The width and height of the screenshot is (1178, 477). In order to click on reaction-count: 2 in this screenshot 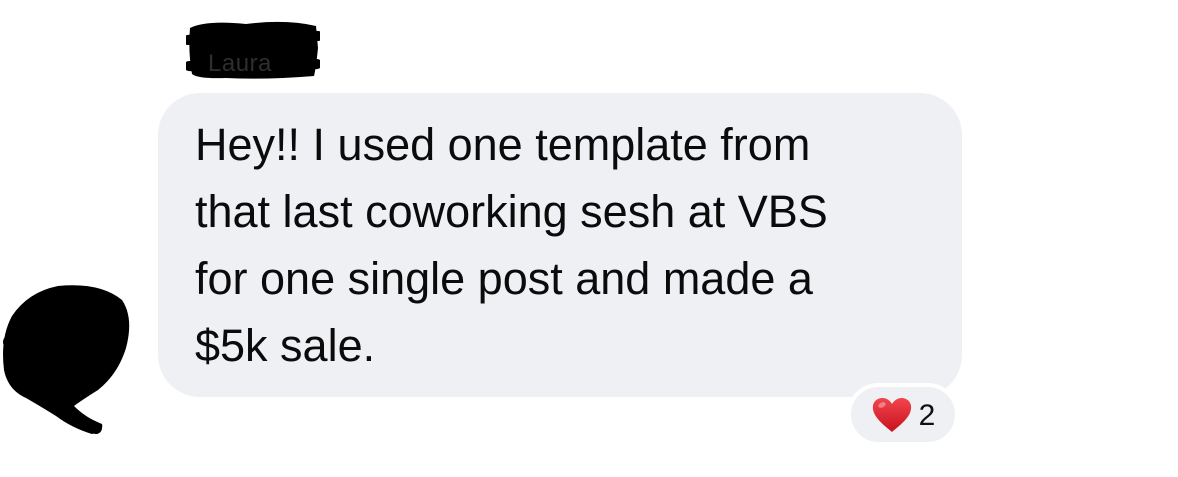, I will do `click(927, 415)`.